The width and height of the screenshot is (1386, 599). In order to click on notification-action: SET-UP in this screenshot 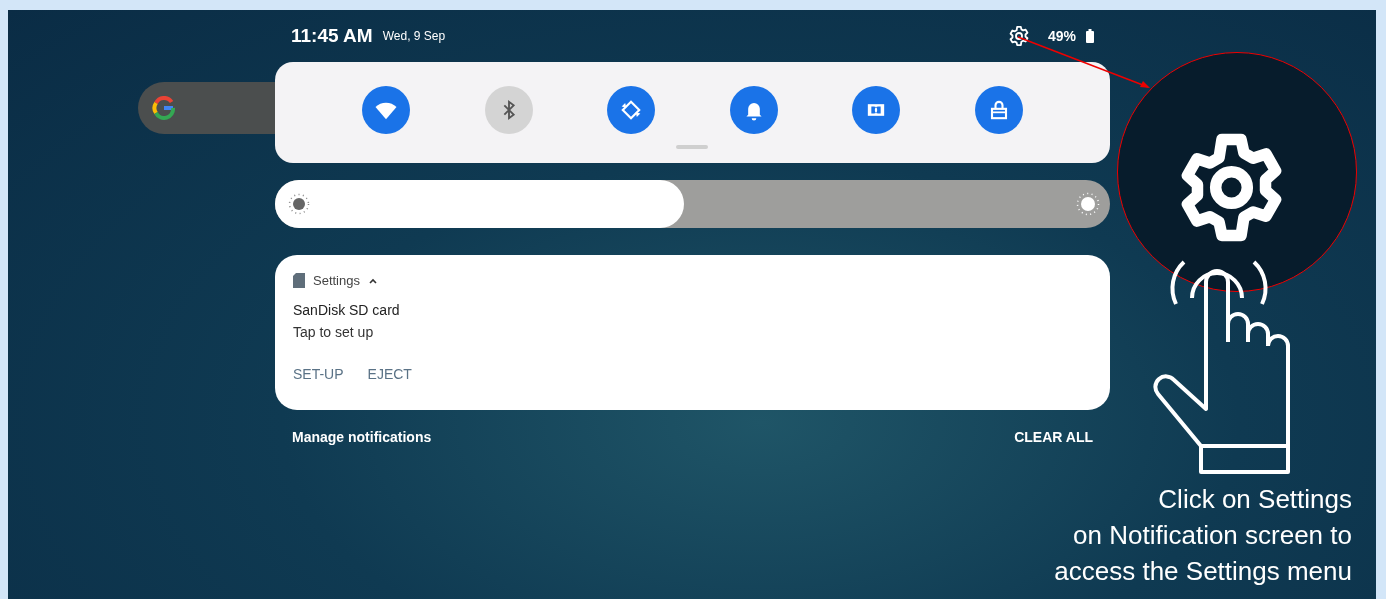, I will do `click(318, 374)`.